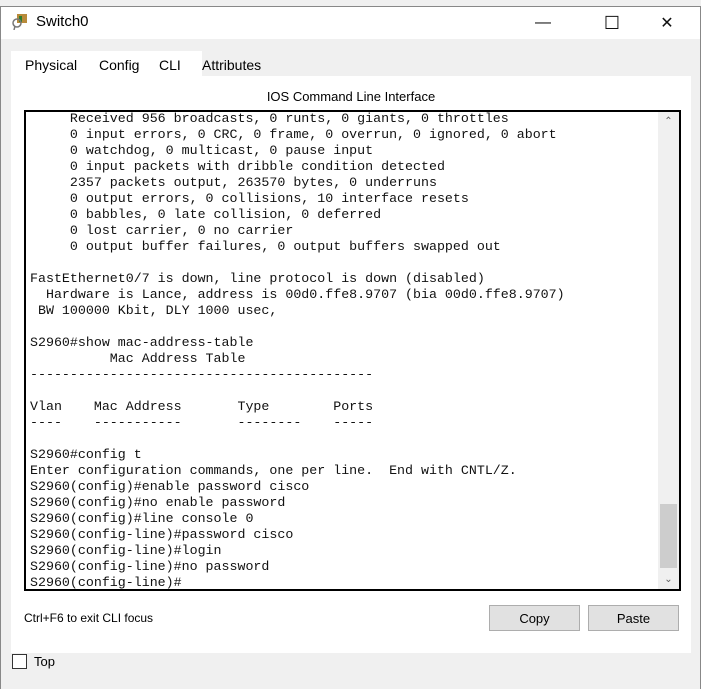 This screenshot has width=701, height=689. I want to click on copy-button: Copy, so click(534, 618).